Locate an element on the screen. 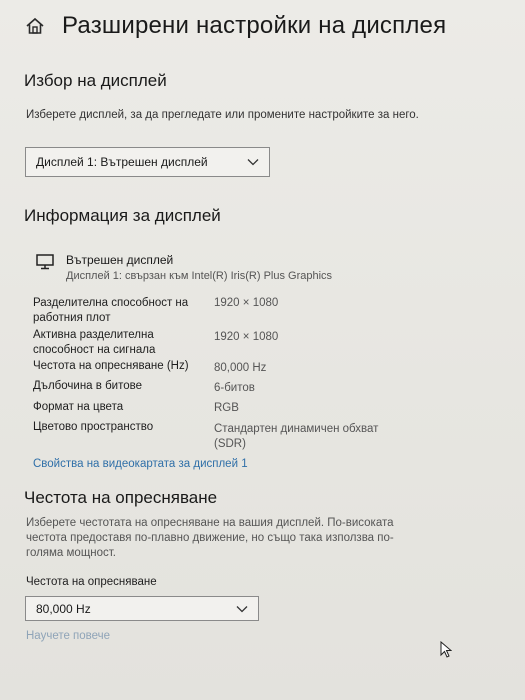 This screenshot has height=700, width=525. display-select-value: Дисплей 1: Вътрешен дисплей is located at coordinates (122, 162).